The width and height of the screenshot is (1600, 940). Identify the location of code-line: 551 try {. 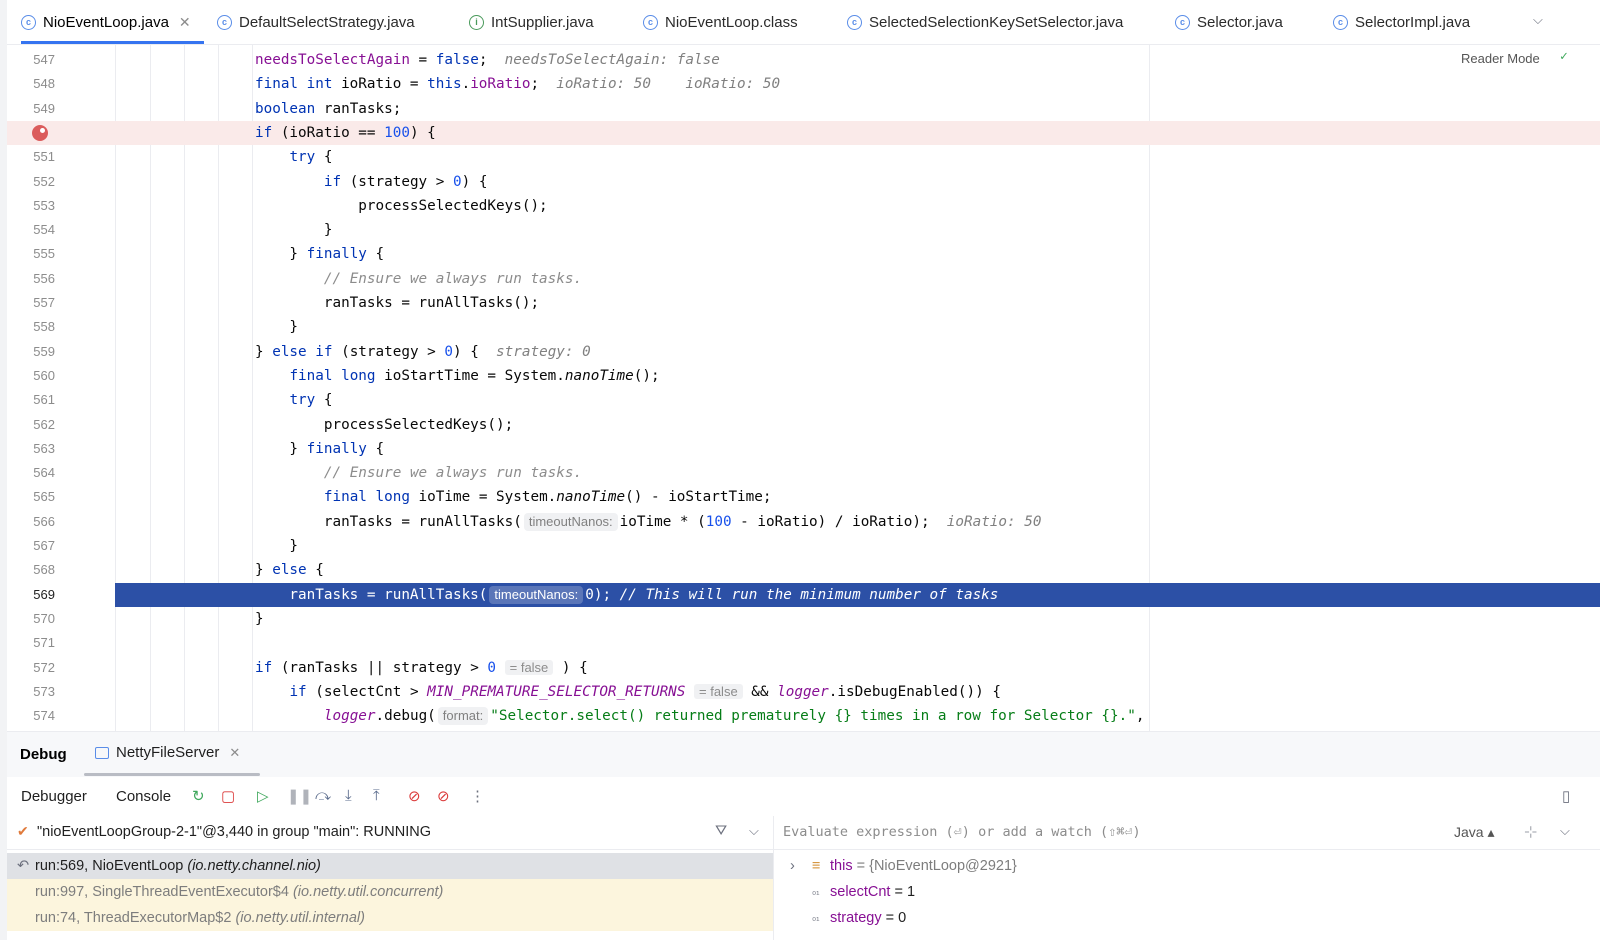
(183, 157).